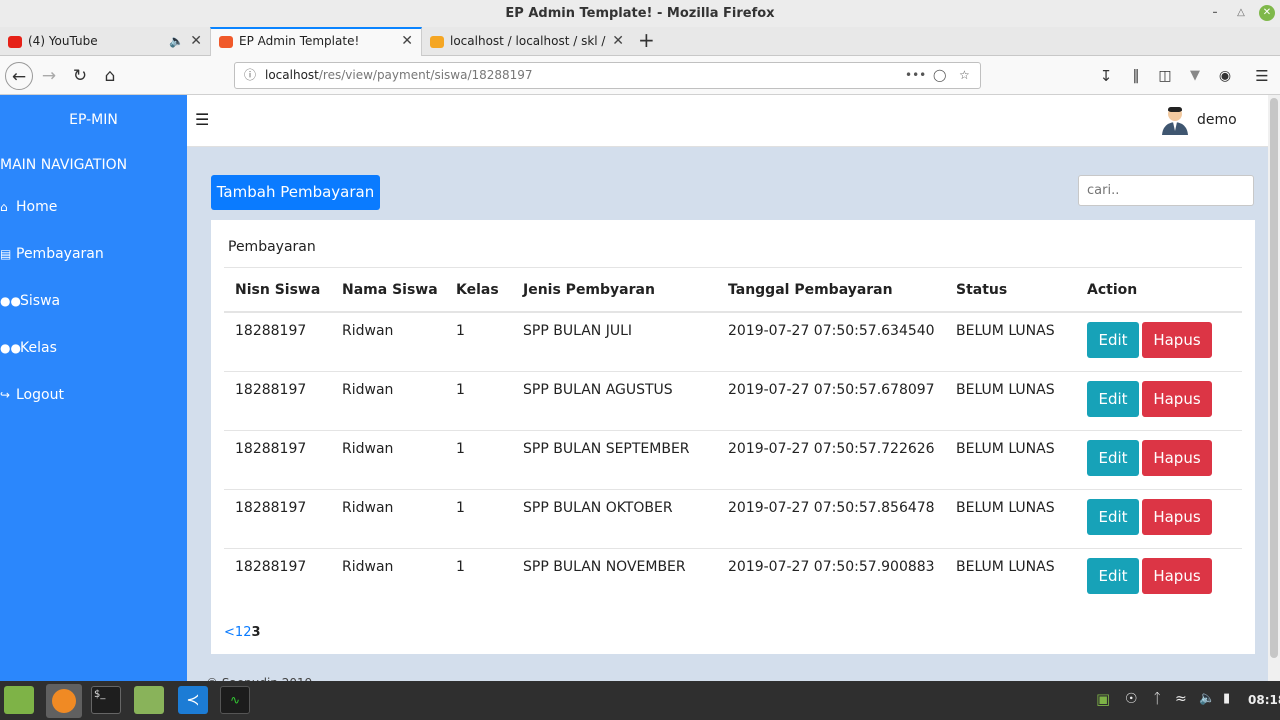  I want to click on tab-youtube: (4) YouTube 🔈 ✕, so click(105, 41).